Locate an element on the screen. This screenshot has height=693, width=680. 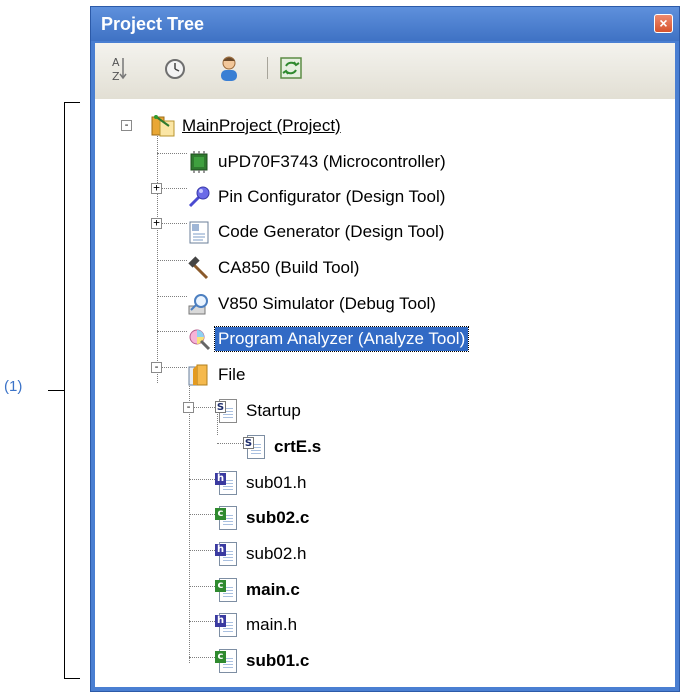
bracket-bottom is located at coordinates (72, 678).